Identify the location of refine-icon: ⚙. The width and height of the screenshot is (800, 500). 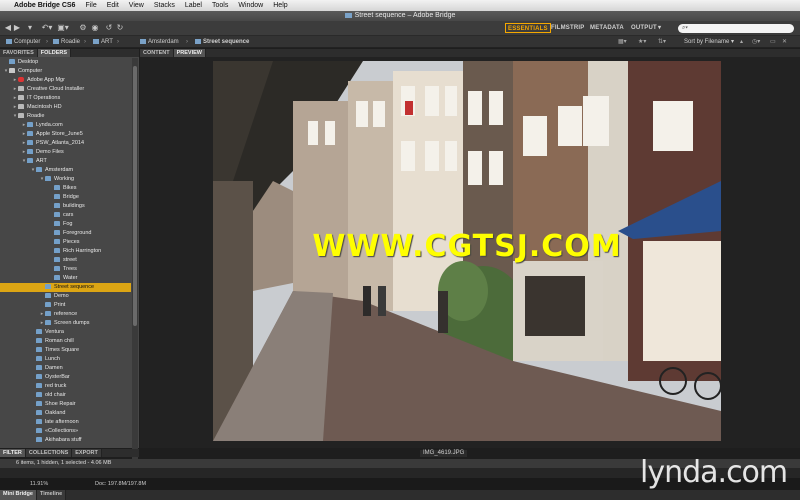
(83, 28).